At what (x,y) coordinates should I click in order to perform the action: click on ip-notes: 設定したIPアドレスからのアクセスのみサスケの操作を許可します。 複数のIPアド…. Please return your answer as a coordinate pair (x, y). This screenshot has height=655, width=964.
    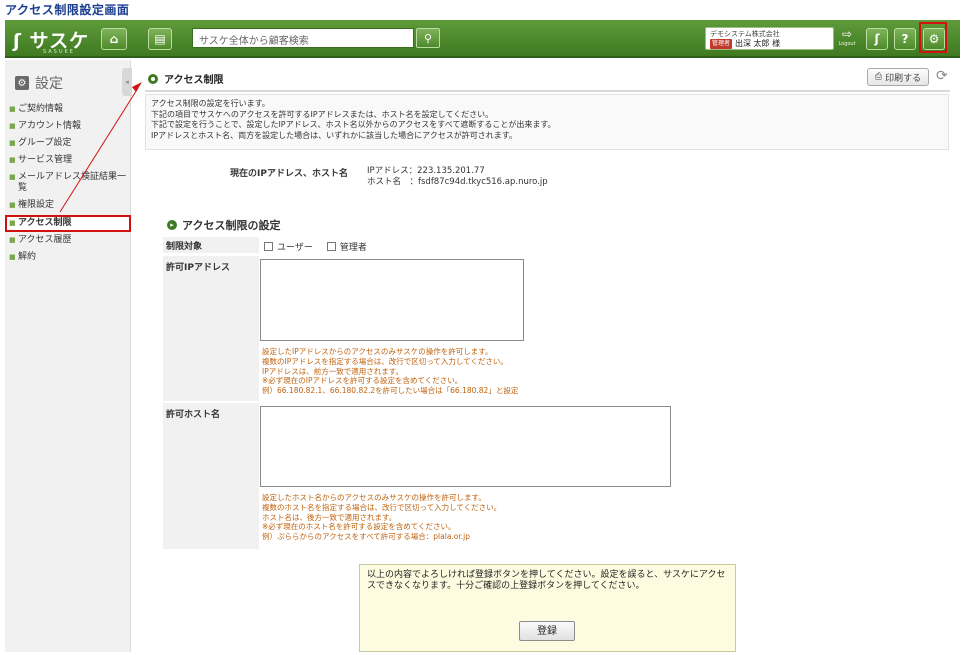
    Looking at the image, I should click on (390, 371).